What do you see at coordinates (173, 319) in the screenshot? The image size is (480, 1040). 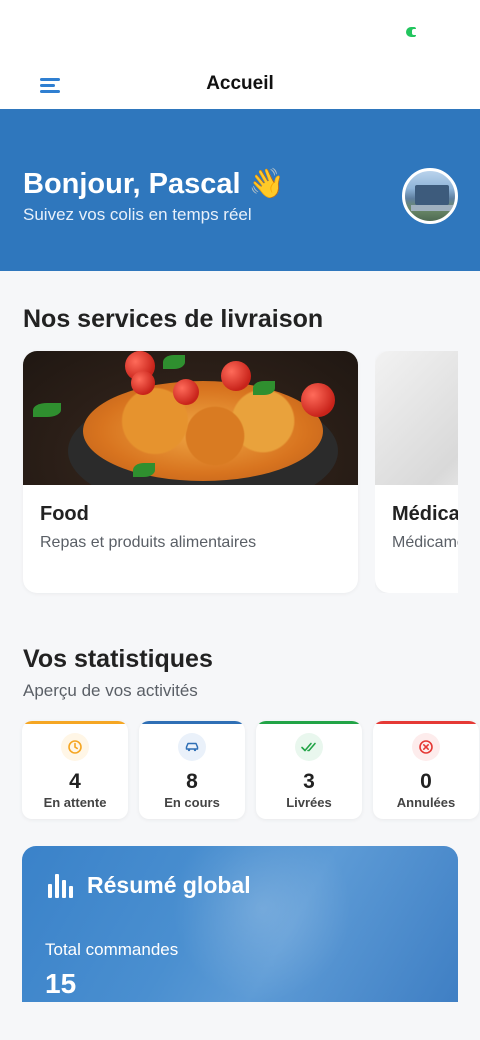 I see `services-title: Nos services de livraison` at bounding box center [173, 319].